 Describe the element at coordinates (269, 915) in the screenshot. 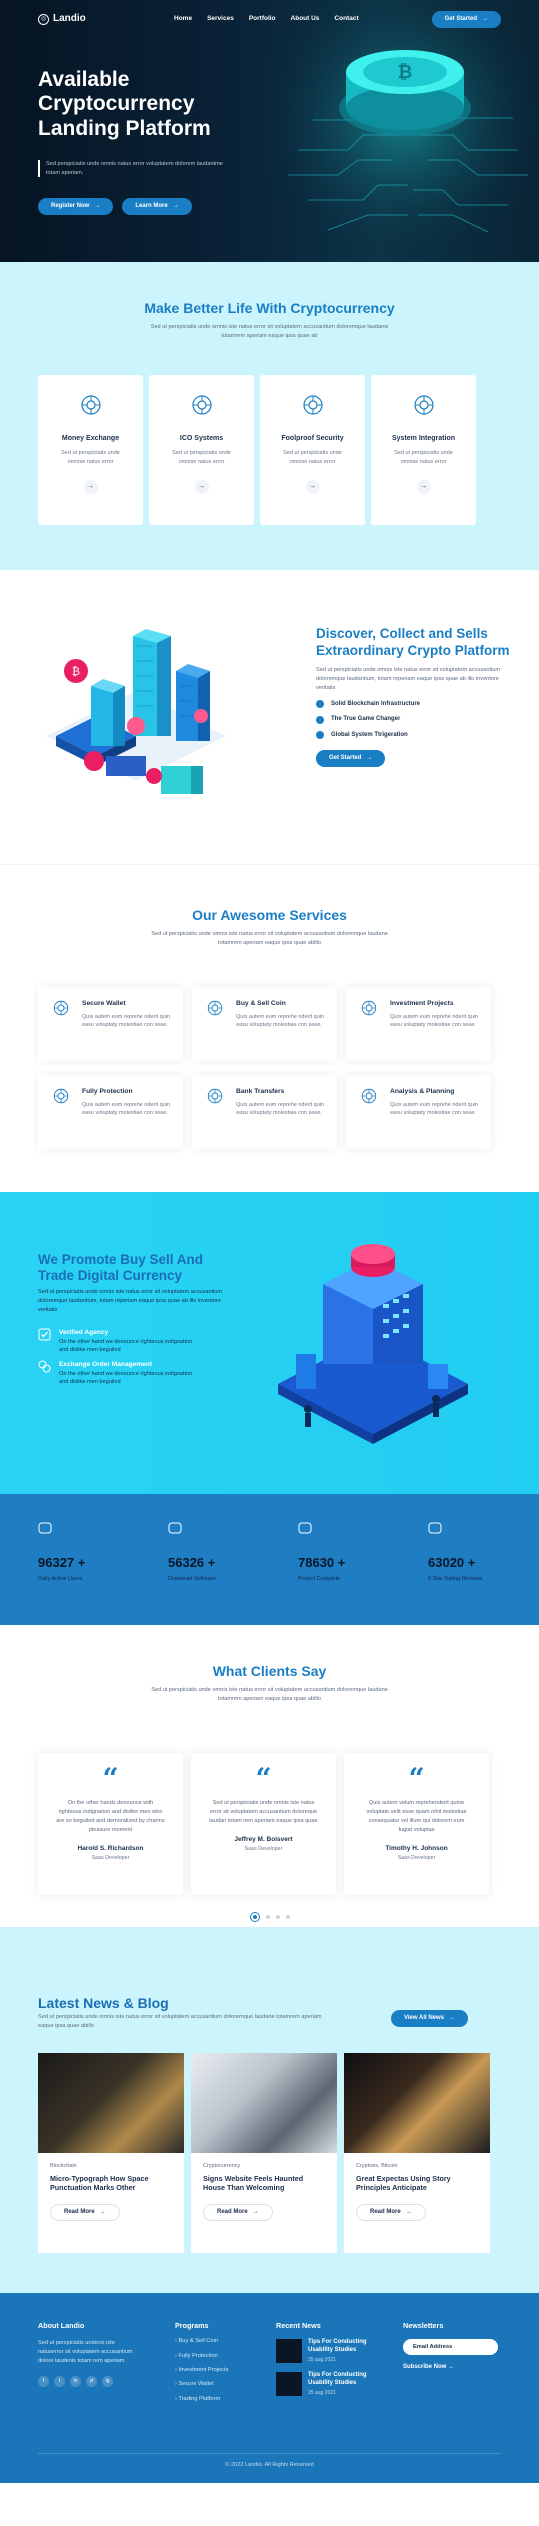

I see `section-title: Our Awesome Services` at that location.